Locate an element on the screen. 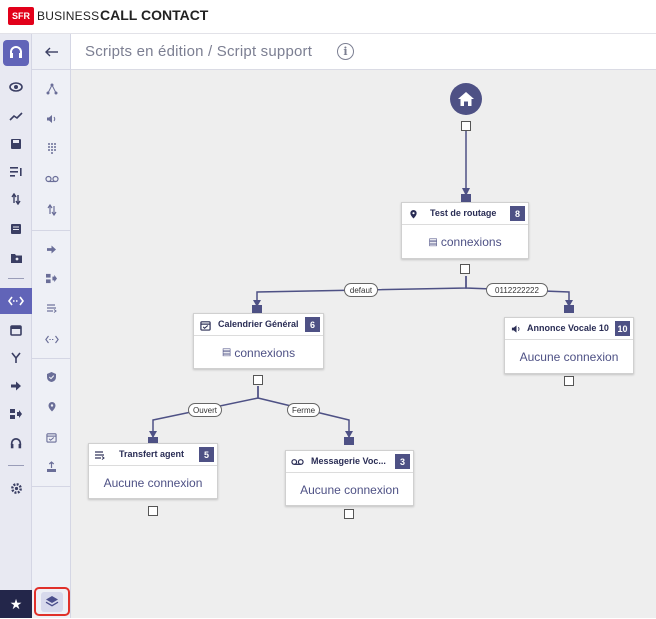  node-title: Transfert agent is located at coordinates (152, 454).